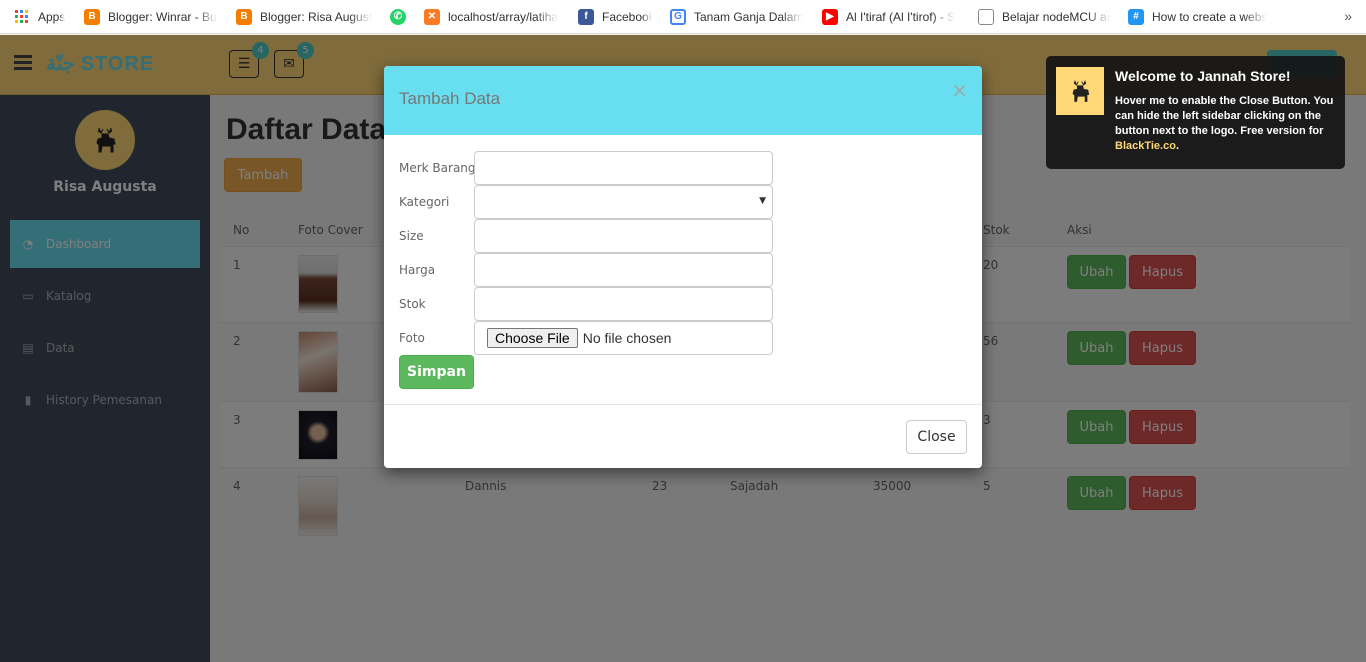 Image resolution: width=1366 pixels, height=662 pixels. Describe the element at coordinates (436, 372) in the screenshot. I see `save-button: Simpan` at that location.